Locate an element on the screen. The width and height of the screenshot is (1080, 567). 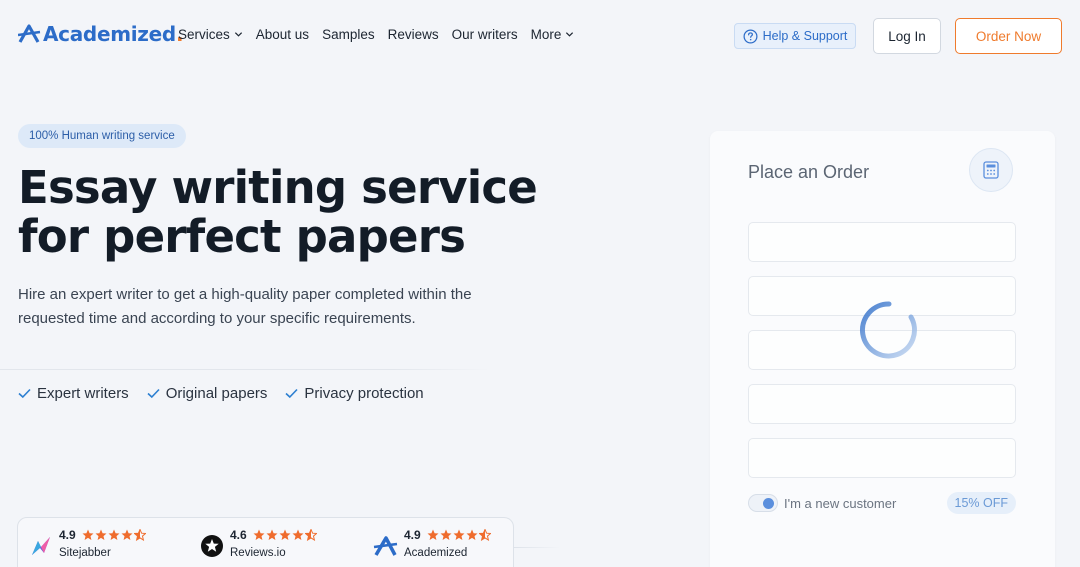
logo-mark-icon is located at coordinates (29, 33).